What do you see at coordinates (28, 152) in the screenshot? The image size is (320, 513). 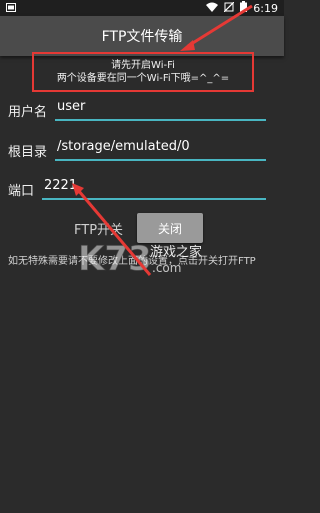 I see `root-dir-label: 根目录` at bounding box center [28, 152].